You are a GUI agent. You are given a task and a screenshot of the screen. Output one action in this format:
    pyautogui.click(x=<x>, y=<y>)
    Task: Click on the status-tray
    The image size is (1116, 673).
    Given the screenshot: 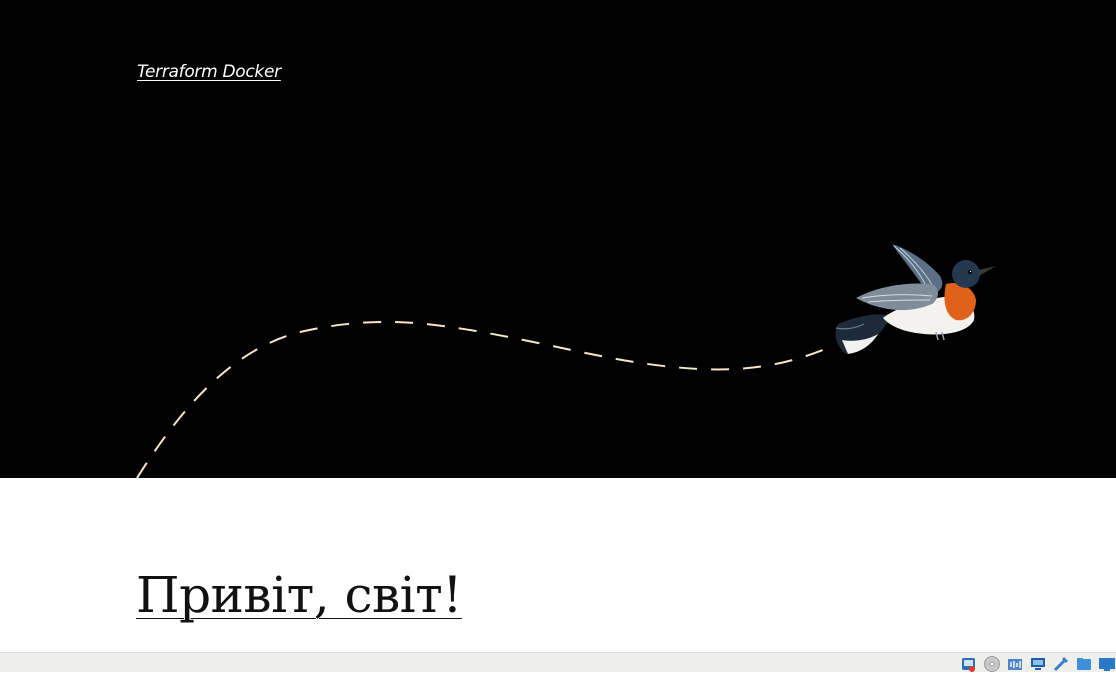 What is the action you would take?
    pyautogui.click(x=1038, y=664)
    